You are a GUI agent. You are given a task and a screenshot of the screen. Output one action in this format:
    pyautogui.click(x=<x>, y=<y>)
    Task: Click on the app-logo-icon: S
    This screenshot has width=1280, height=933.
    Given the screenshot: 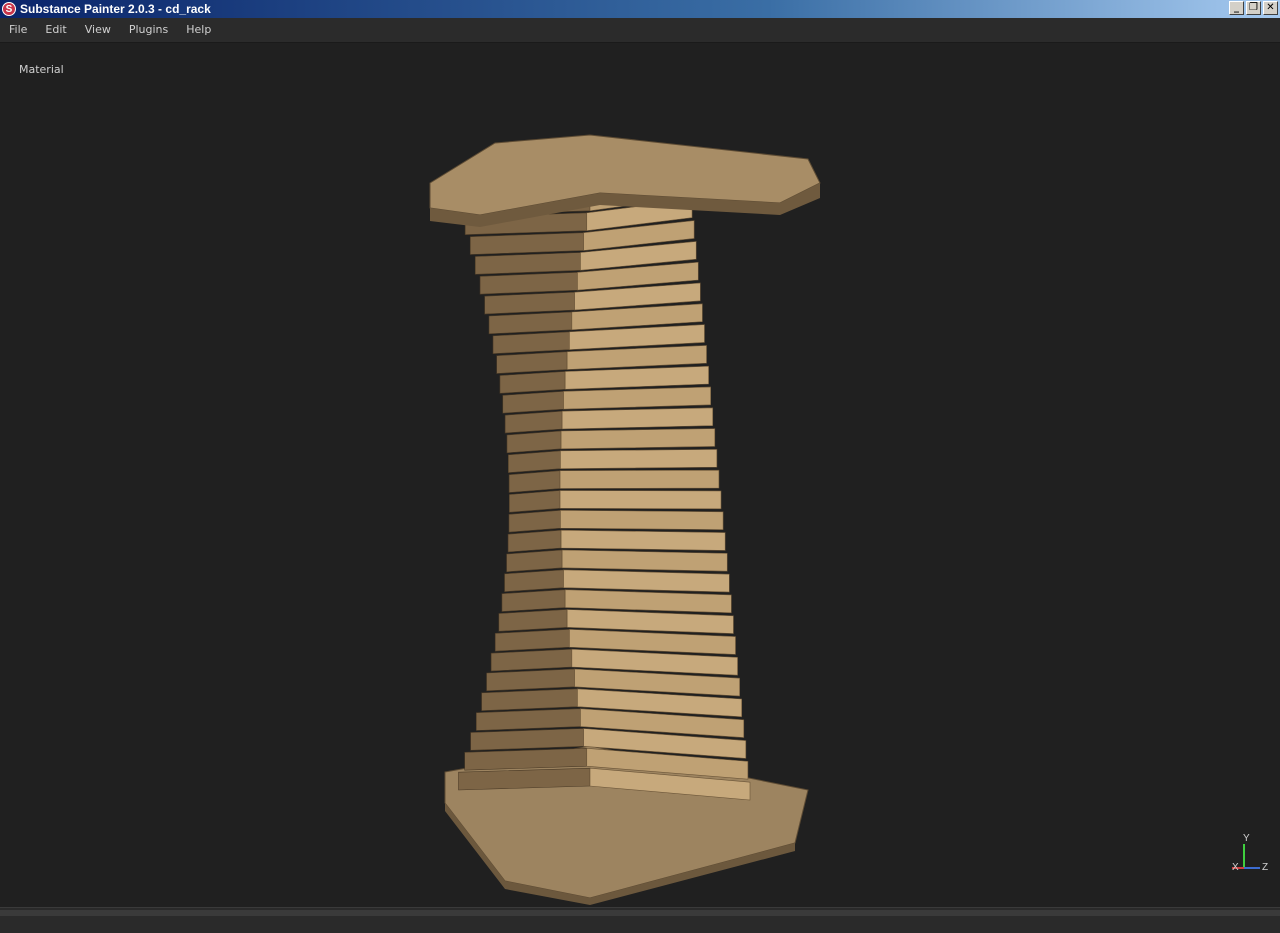 What is the action you would take?
    pyautogui.click(x=9, y=9)
    